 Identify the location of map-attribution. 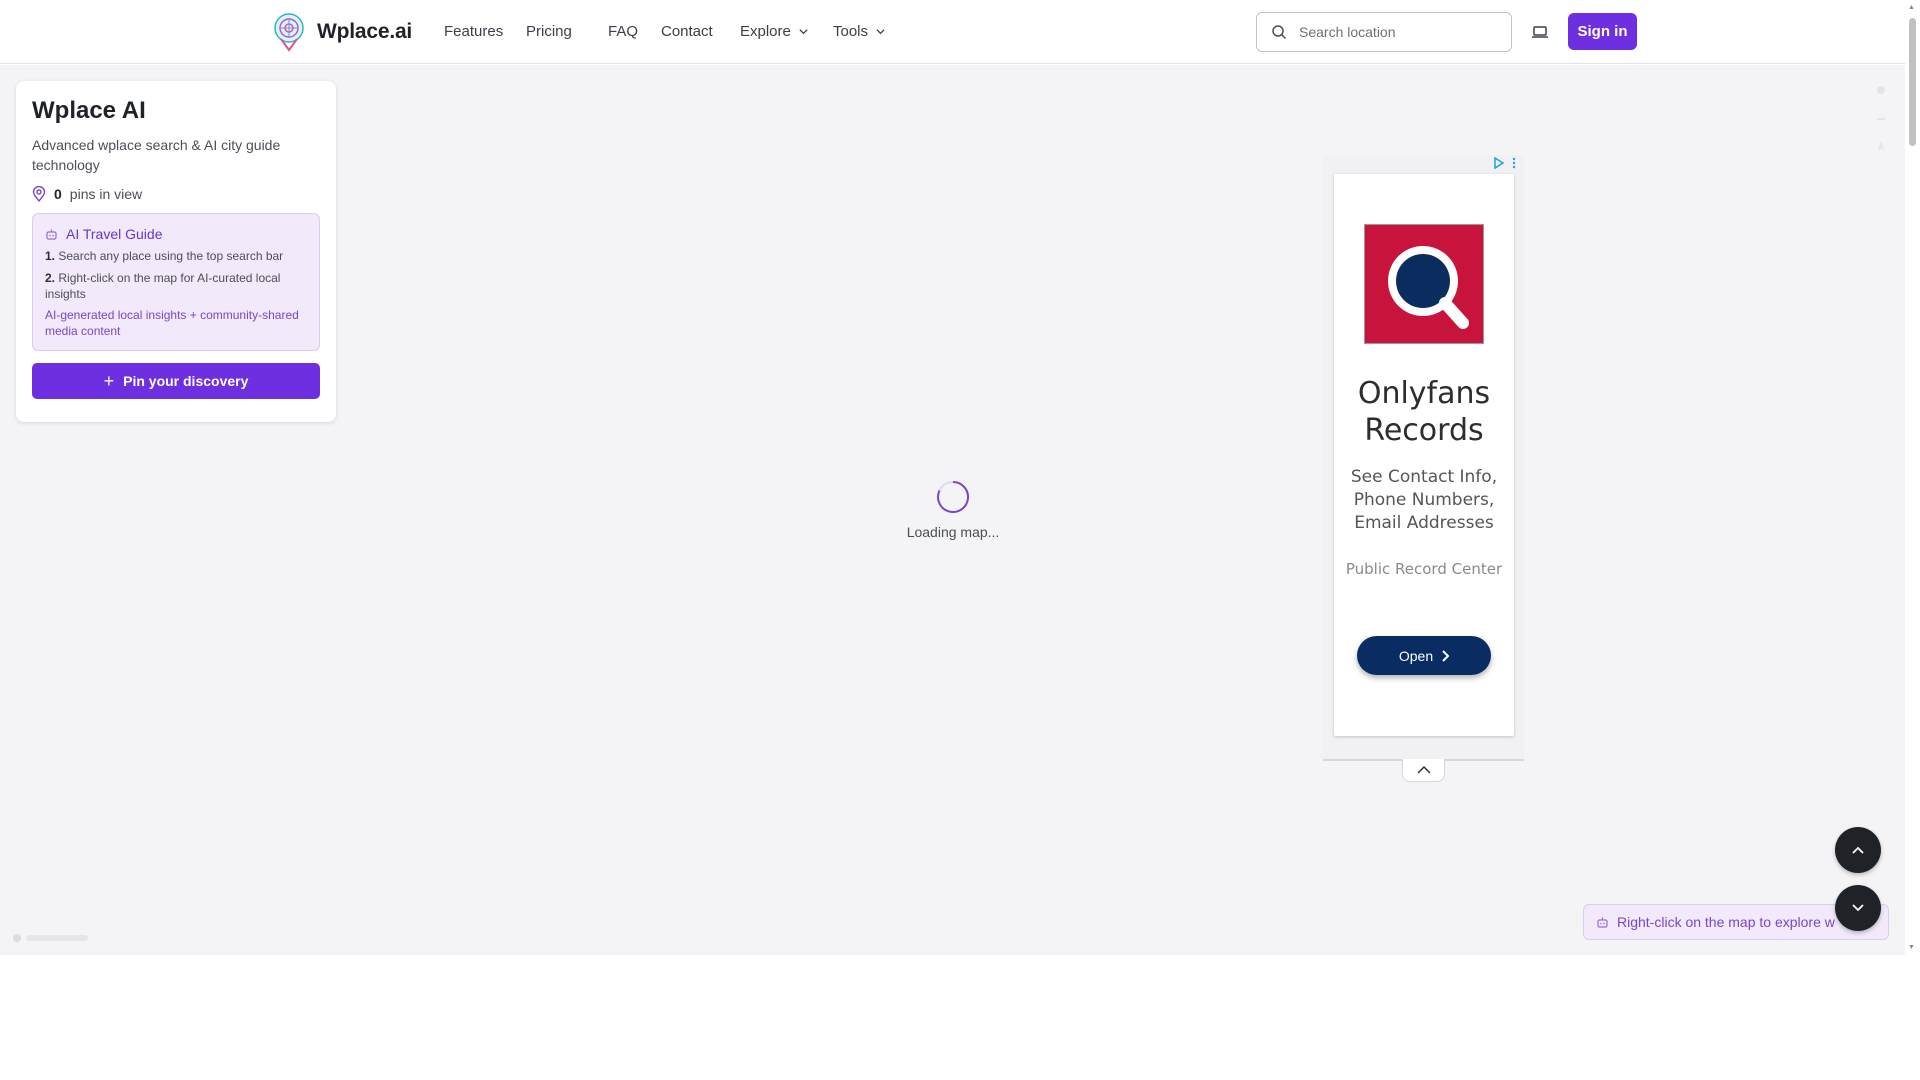
(50, 938).